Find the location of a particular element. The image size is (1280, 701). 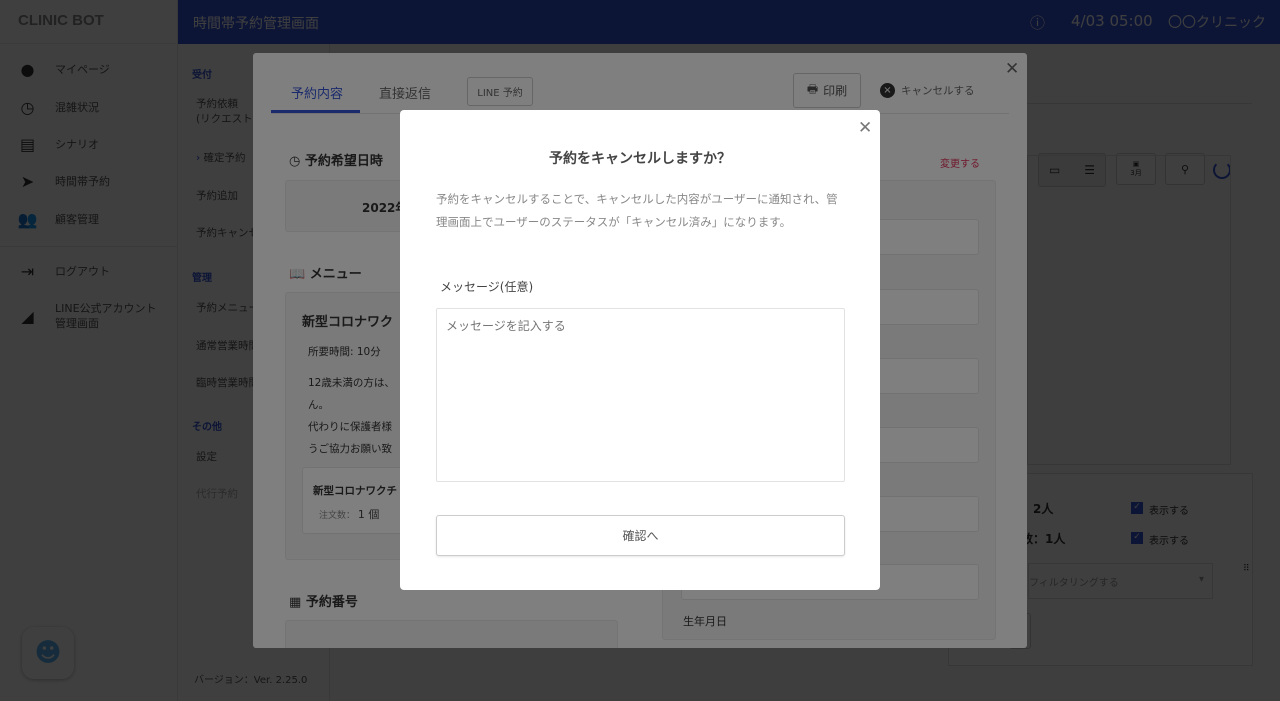

close-icon: ✕ is located at coordinates (865, 128).